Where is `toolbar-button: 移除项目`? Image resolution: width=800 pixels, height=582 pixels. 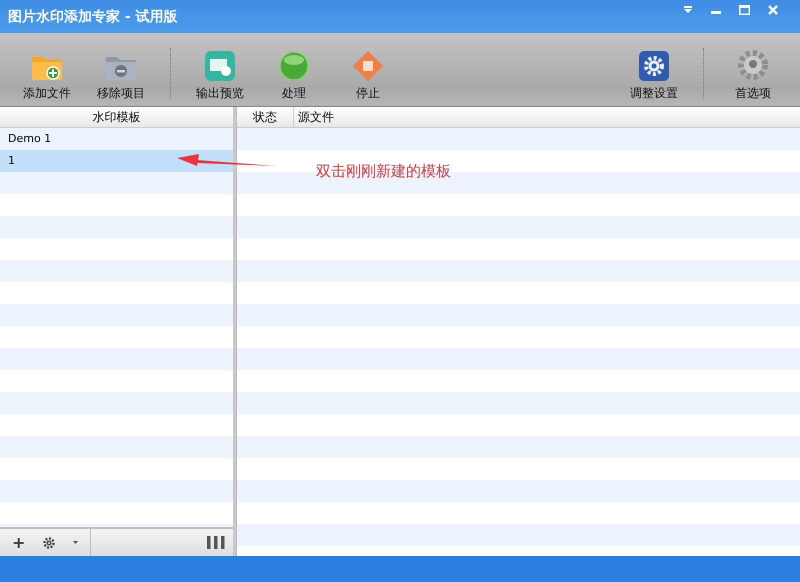
toolbar-button: 移除项目 is located at coordinates (121, 77).